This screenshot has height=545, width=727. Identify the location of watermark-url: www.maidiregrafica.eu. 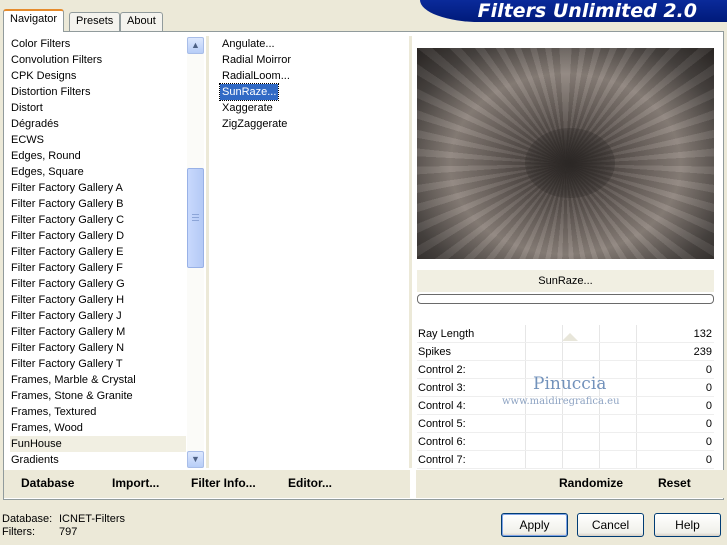
(561, 401).